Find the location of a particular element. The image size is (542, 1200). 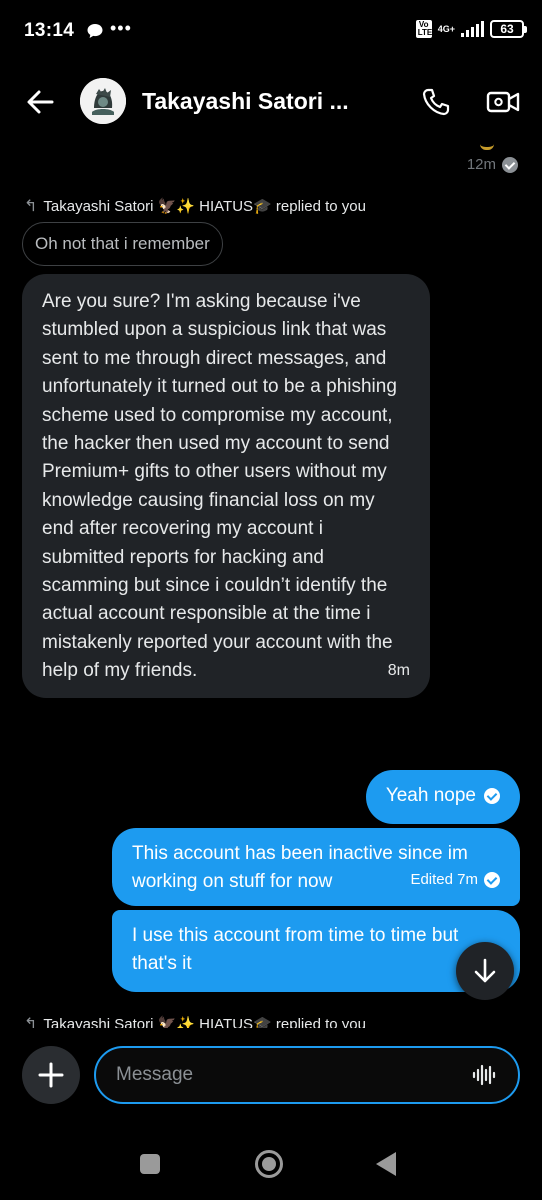

edited-meta: Edited 7m is located at coordinates (455, 880).